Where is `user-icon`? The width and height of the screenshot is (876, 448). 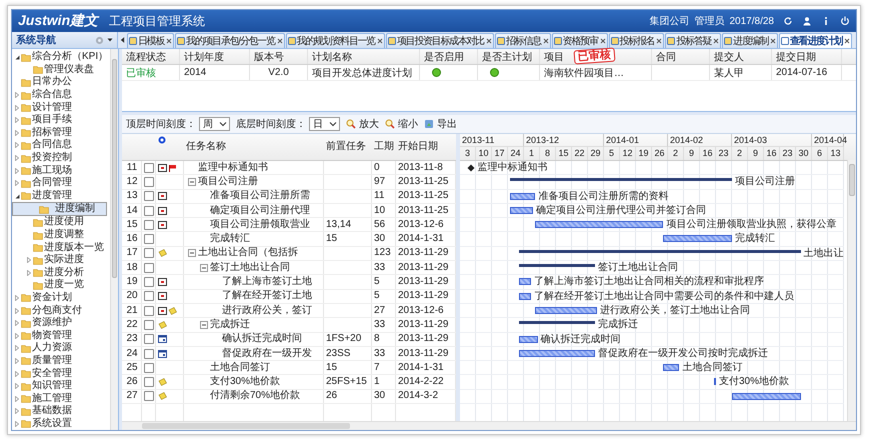 user-icon is located at coordinates (807, 21).